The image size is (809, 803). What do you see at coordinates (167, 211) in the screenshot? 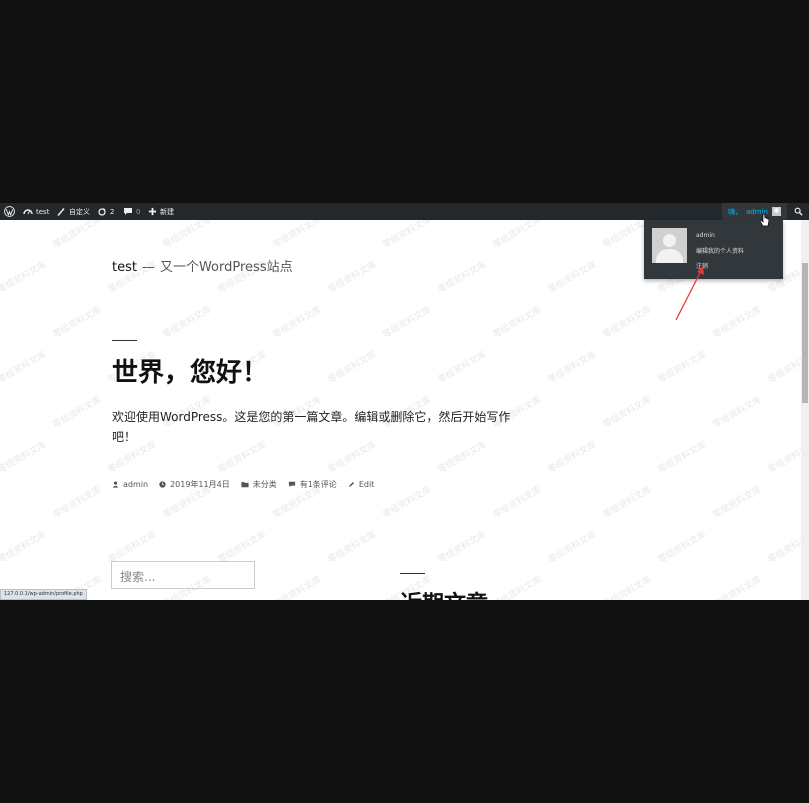
I see `new-label: 新建` at bounding box center [167, 211].